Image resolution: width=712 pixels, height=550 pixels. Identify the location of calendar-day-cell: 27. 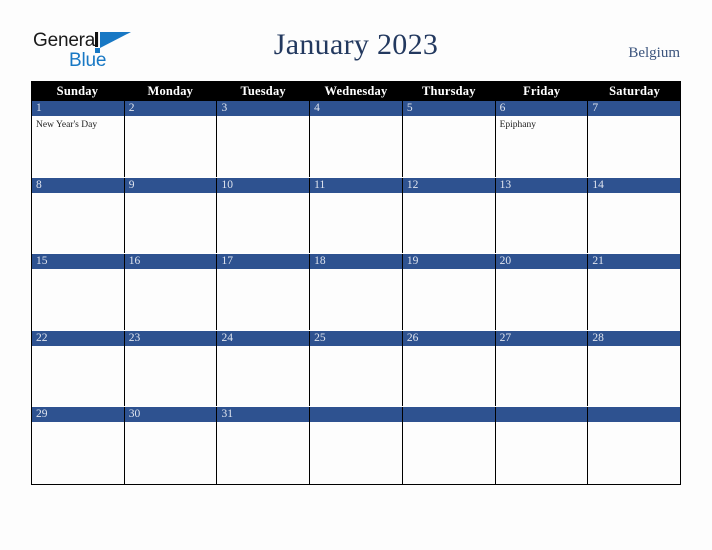
(542, 368).